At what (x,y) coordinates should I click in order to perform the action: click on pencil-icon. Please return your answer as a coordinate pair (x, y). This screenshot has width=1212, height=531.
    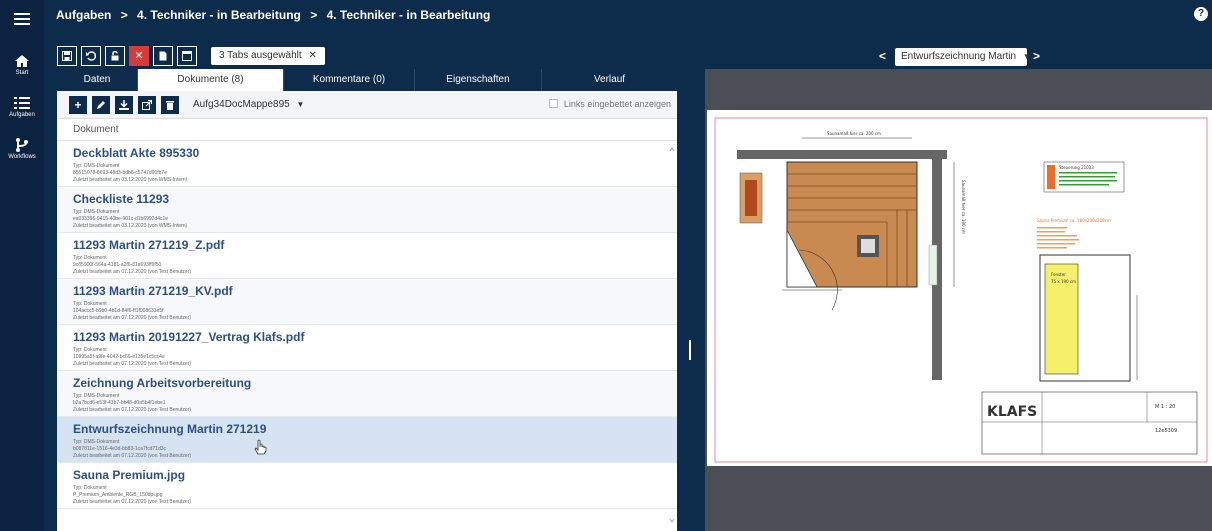
    Looking at the image, I should click on (101, 105).